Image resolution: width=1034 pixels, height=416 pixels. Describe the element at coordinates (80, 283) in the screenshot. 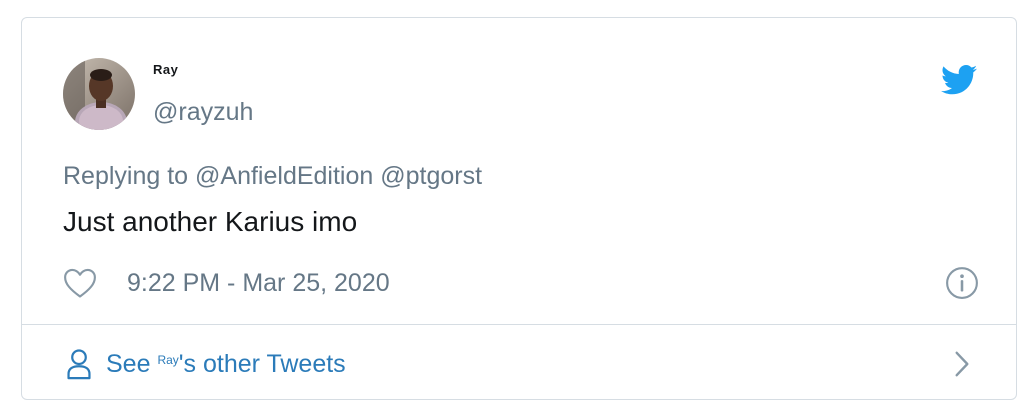

I see `heart-icon` at that location.